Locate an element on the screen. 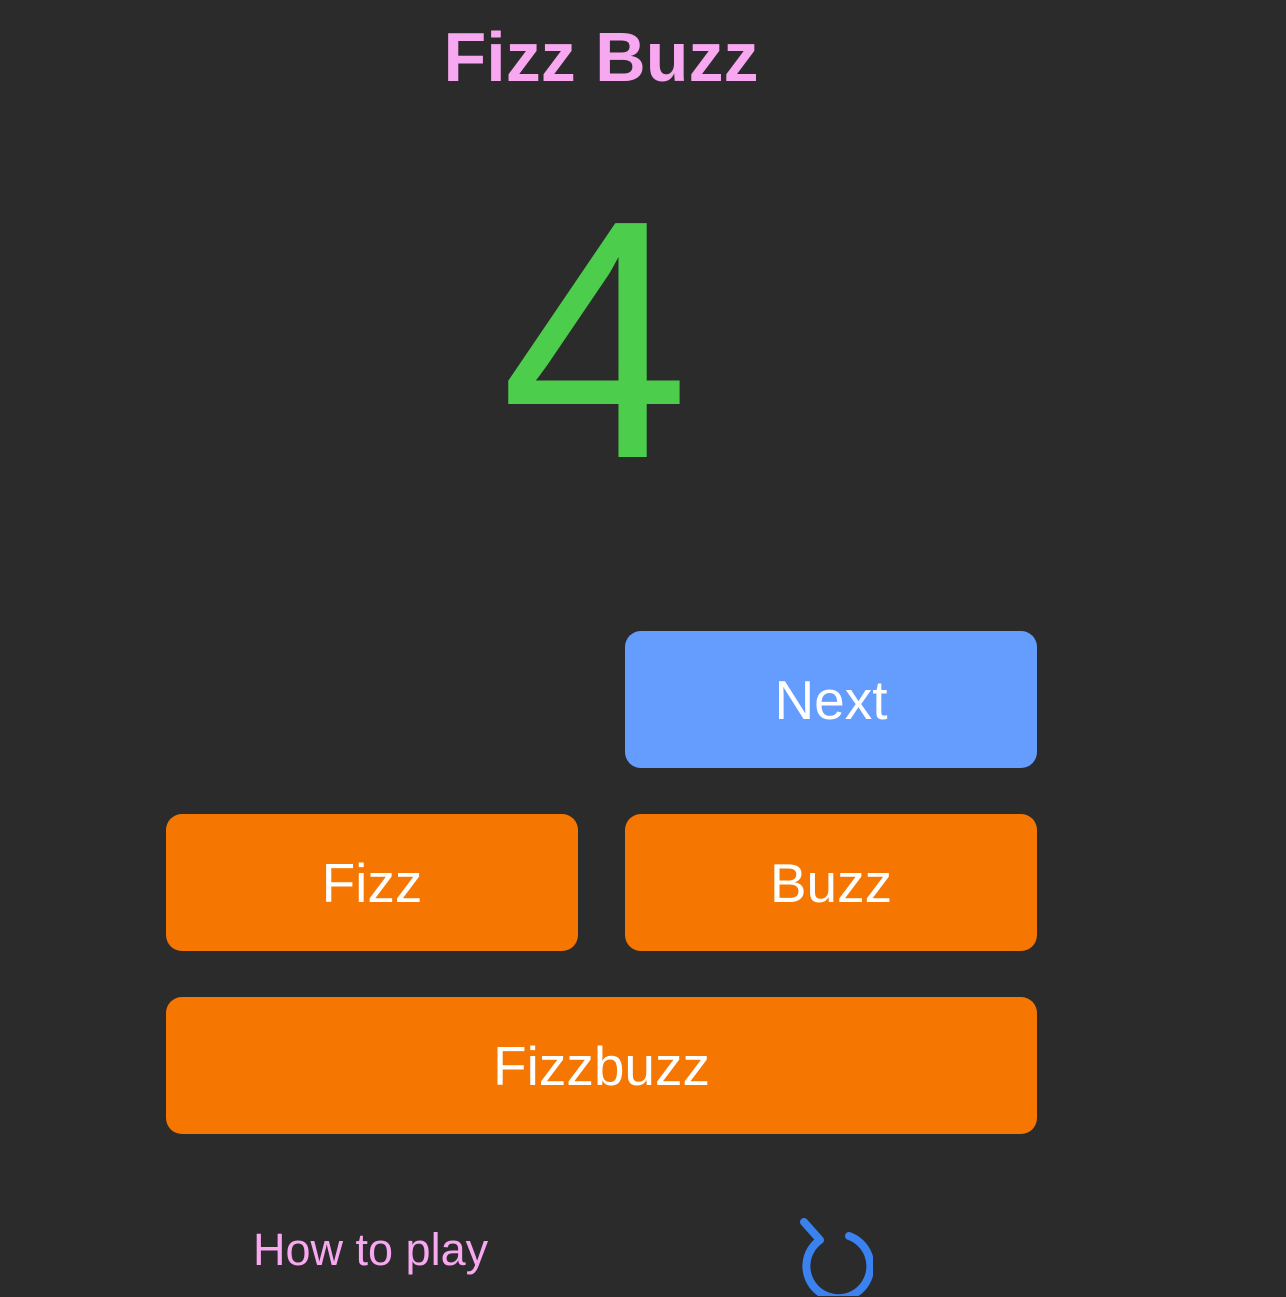 The image size is (1286, 1297). fizz-button: Fizz is located at coordinates (372, 882).